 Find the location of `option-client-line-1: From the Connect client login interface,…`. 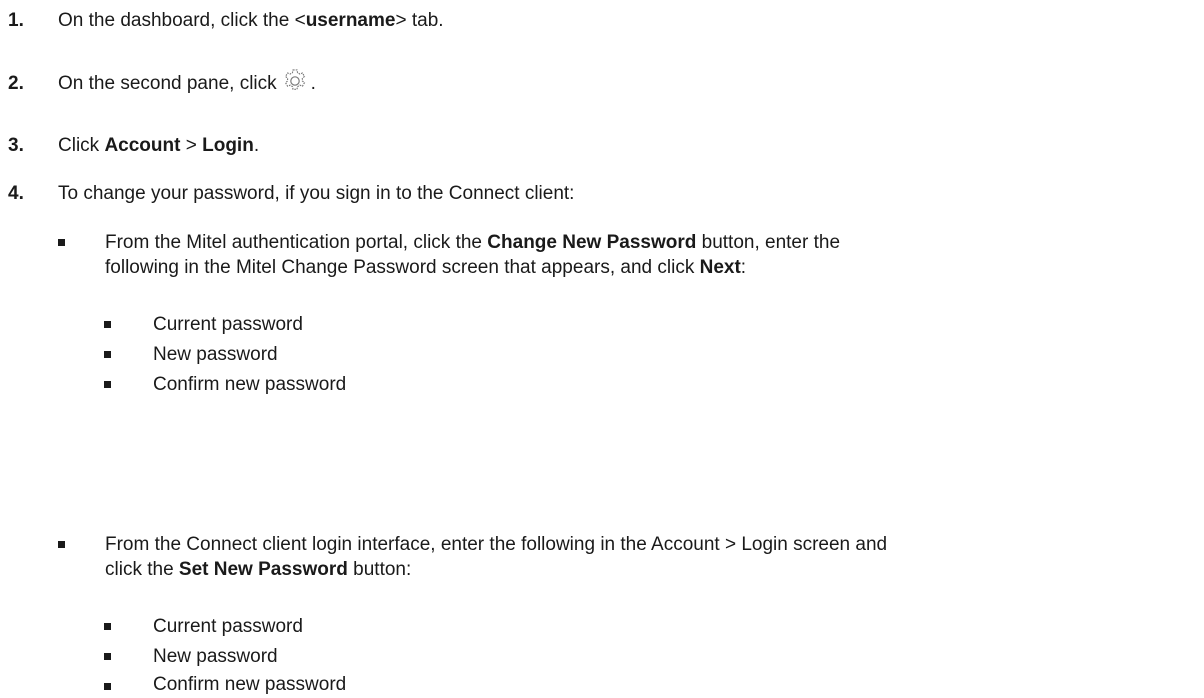

option-client-line-1: From the Connect client login interface,… is located at coordinates (496, 544).